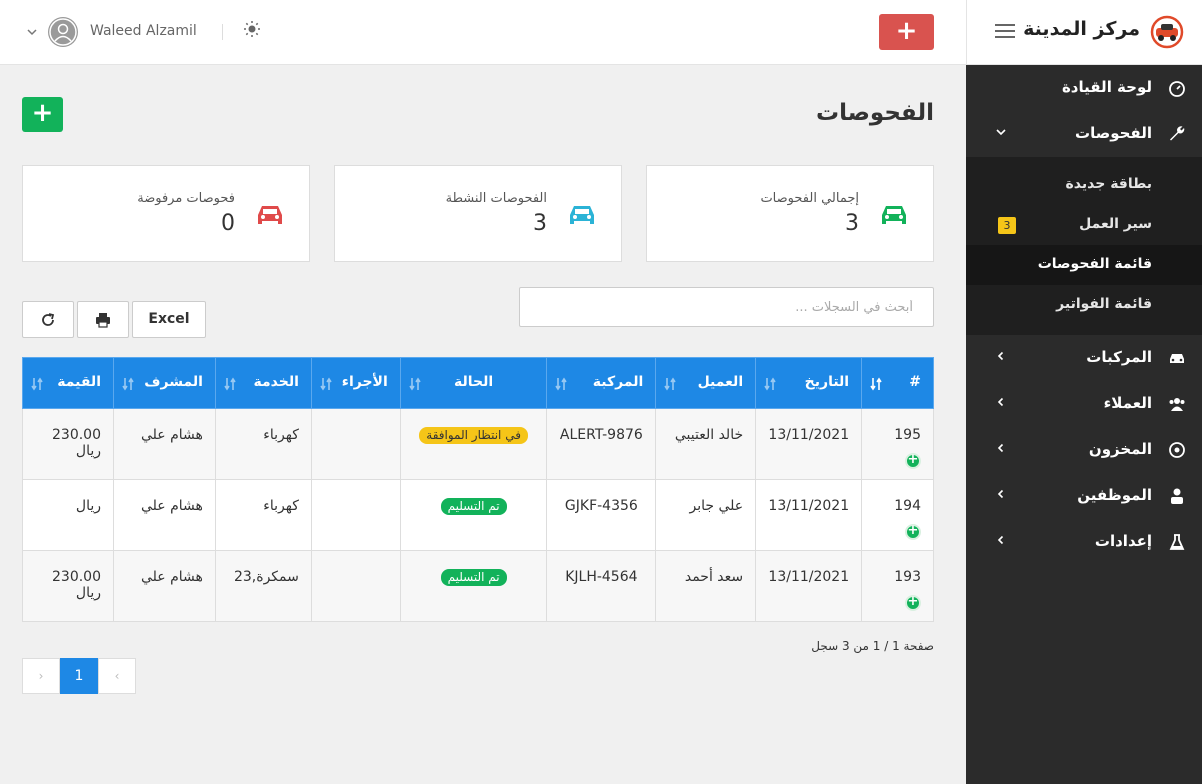  I want to click on sidebar-item-vehicles: المركبات, so click(1084, 358).